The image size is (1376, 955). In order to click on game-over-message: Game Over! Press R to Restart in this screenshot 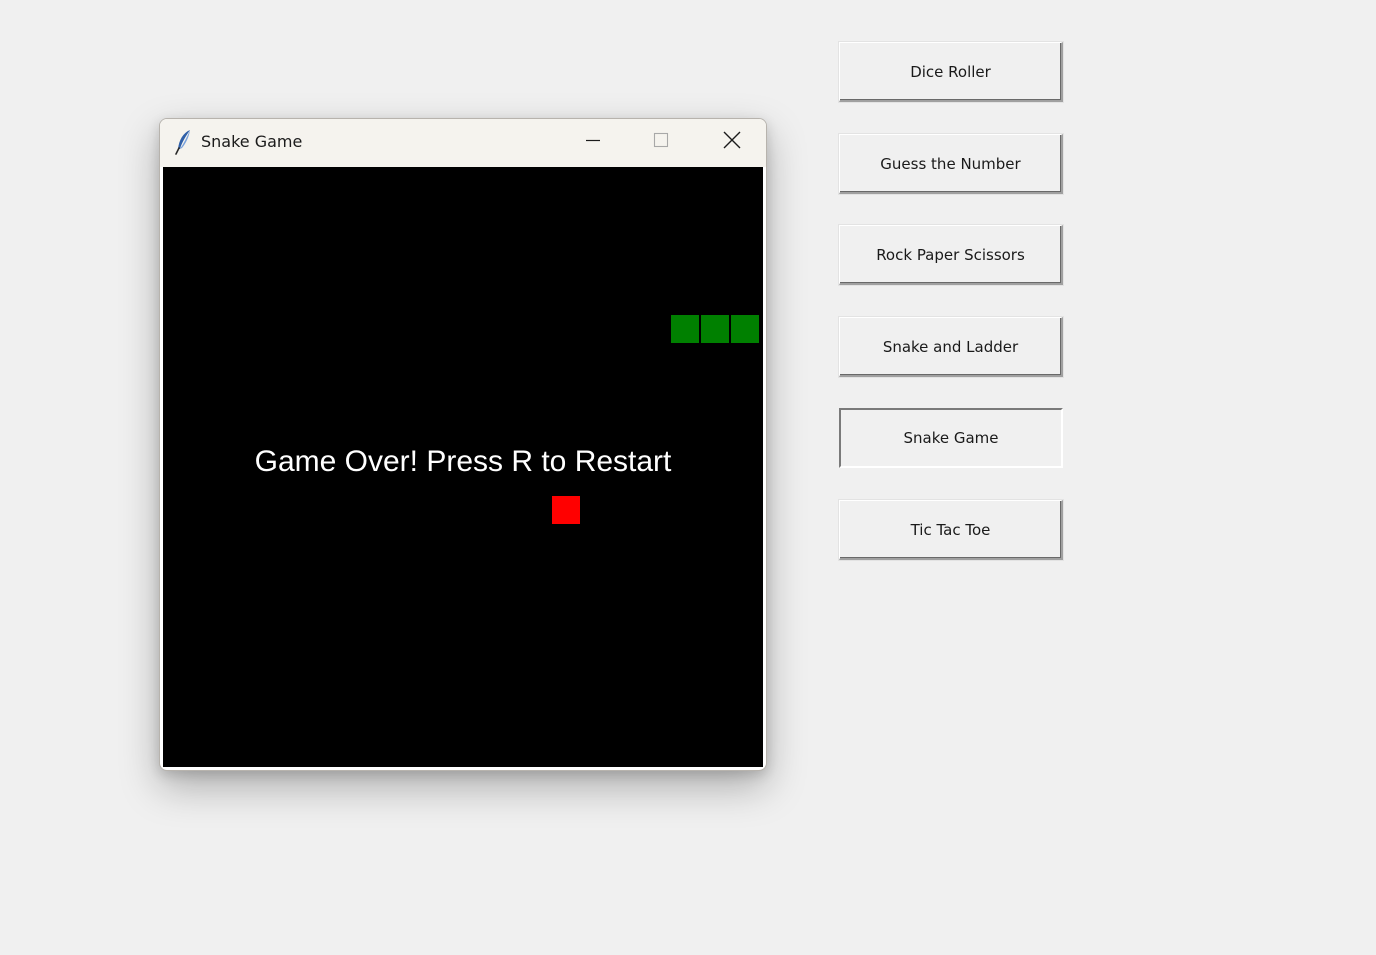, I will do `click(463, 461)`.